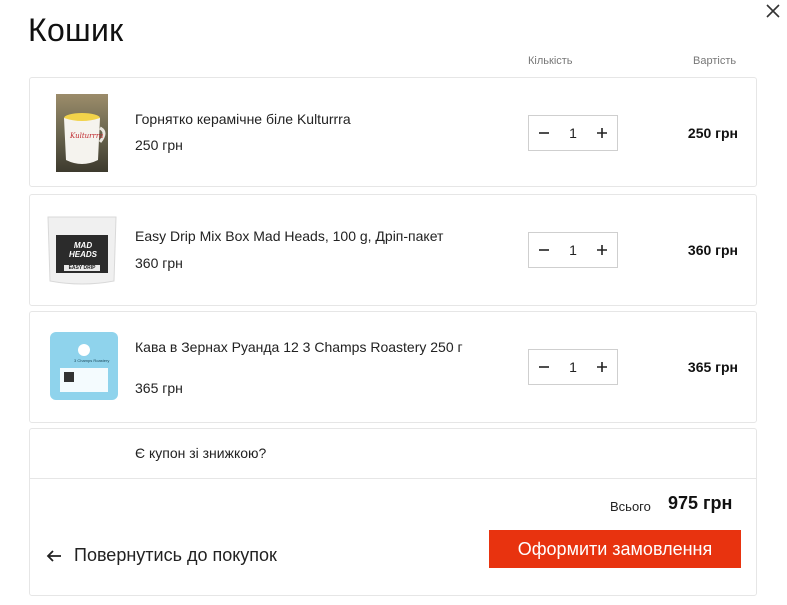 This screenshot has height=605, width=787. What do you see at coordinates (712, 367) in the screenshot?
I see `line-total: 365 грн` at bounding box center [712, 367].